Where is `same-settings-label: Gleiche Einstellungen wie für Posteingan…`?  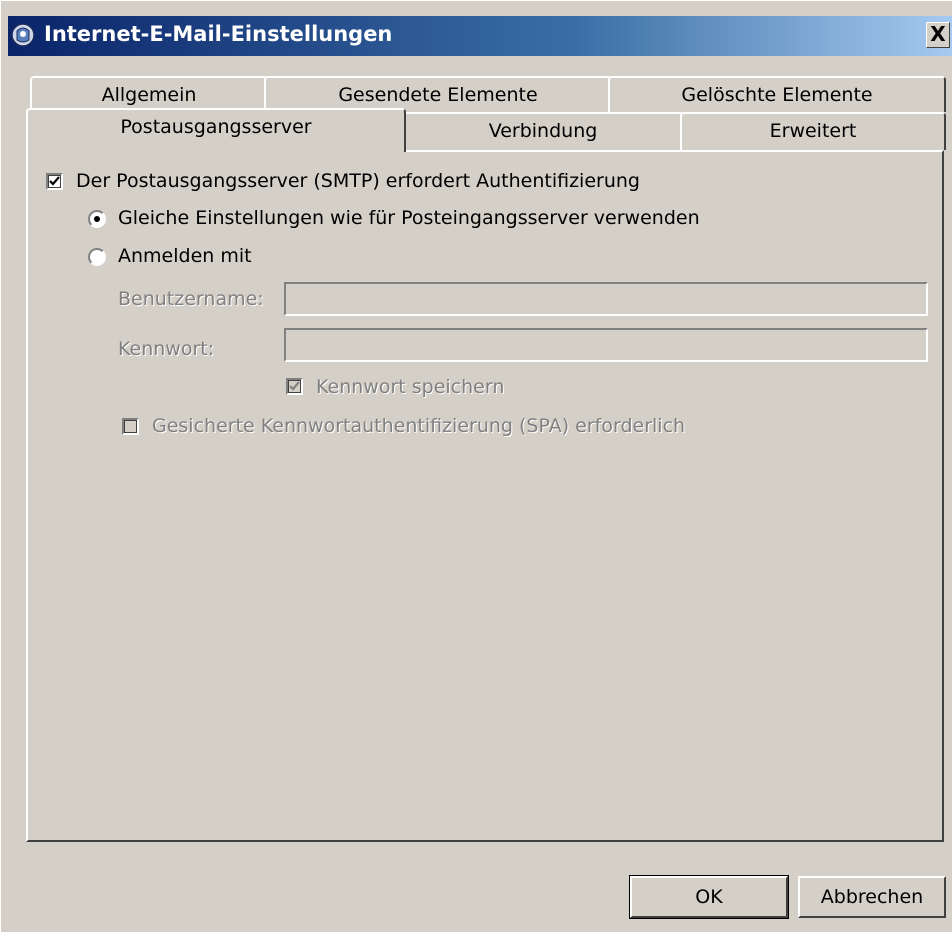
same-settings-label: Gleiche Einstellungen wie für Posteingan… is located at coordinates (409, 218).